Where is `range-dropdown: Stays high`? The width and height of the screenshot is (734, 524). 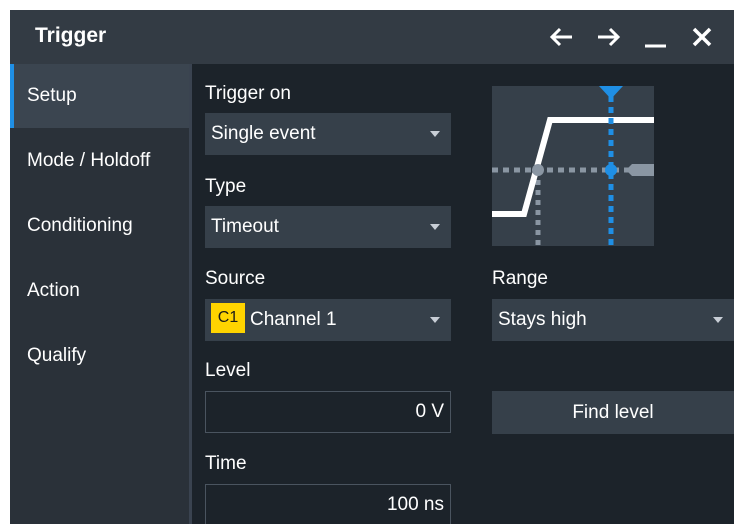
range-dropdown: Stays high is located at coordinates (613, 320).